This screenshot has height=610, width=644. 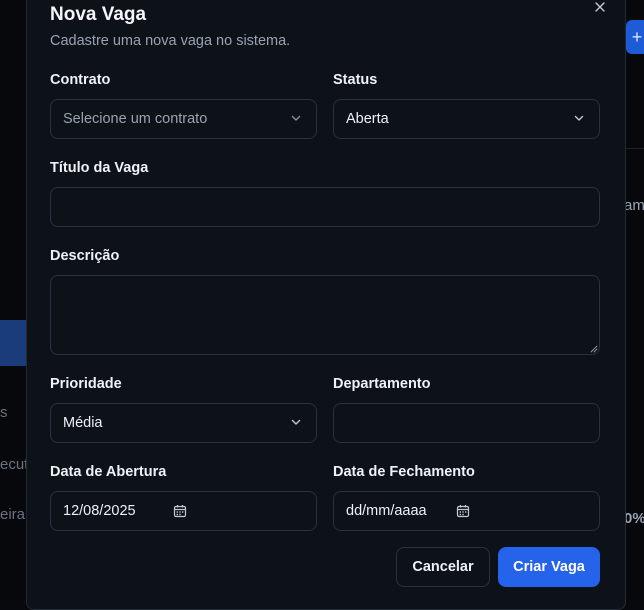 What do you see at coordinates (634, 205) in the screenshot?
I see `background-text-fragment: am` at bounding box center [634, 205].